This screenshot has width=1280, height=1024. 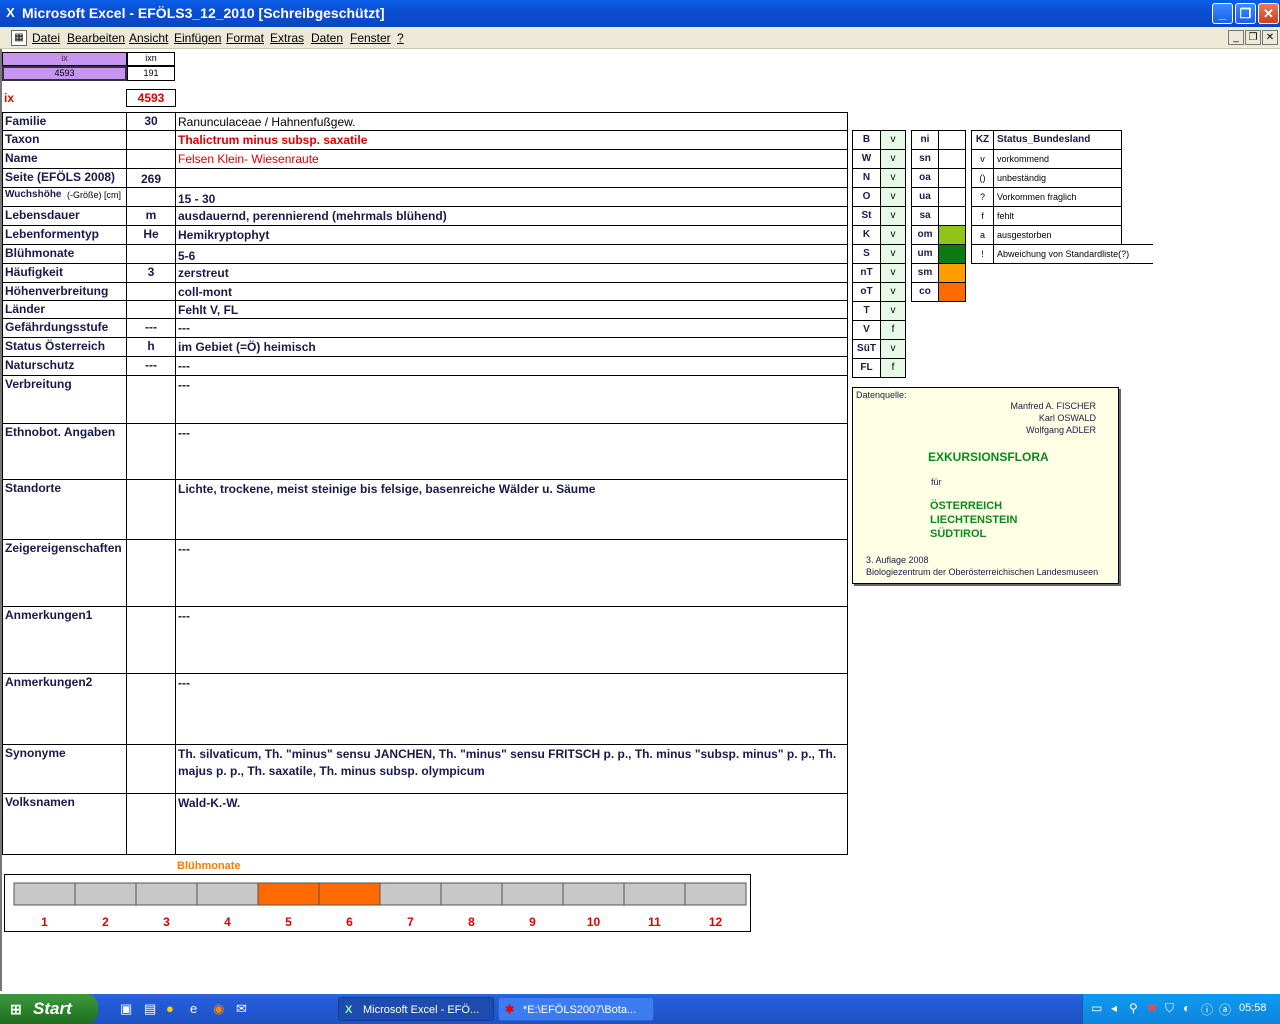 I want to click on menu-extras: Extras, so click(x=287, y=38).